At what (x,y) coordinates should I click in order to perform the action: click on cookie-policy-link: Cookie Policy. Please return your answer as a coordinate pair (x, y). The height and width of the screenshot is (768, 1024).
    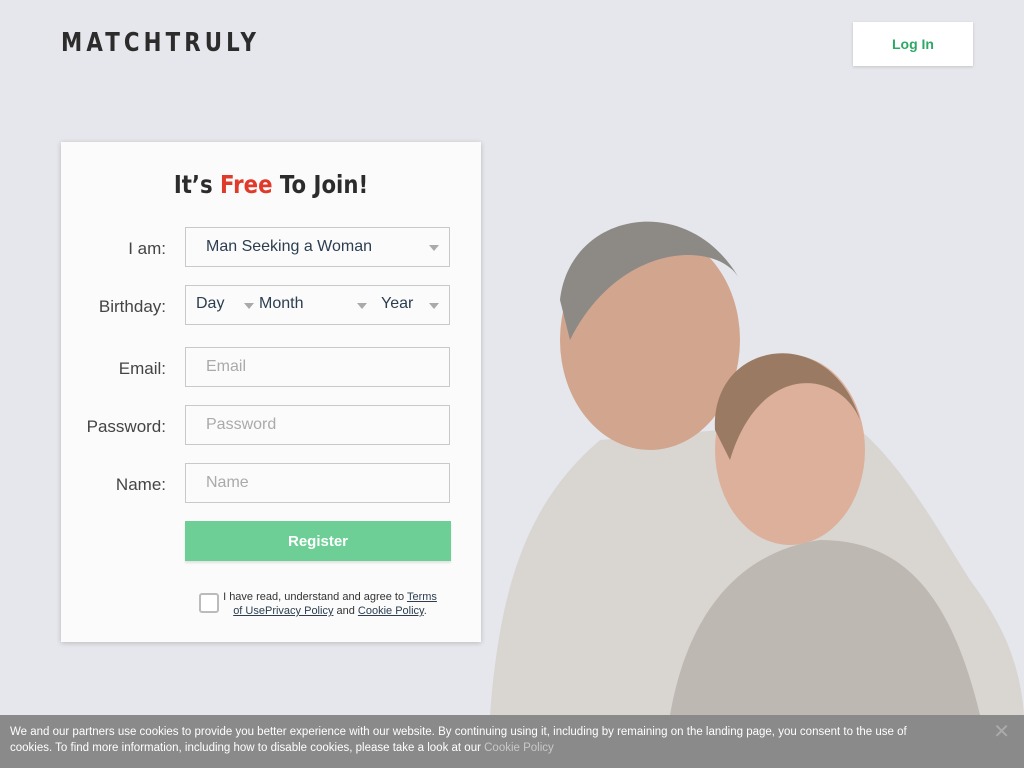
    Looking at the image, I should click on (391, 611).